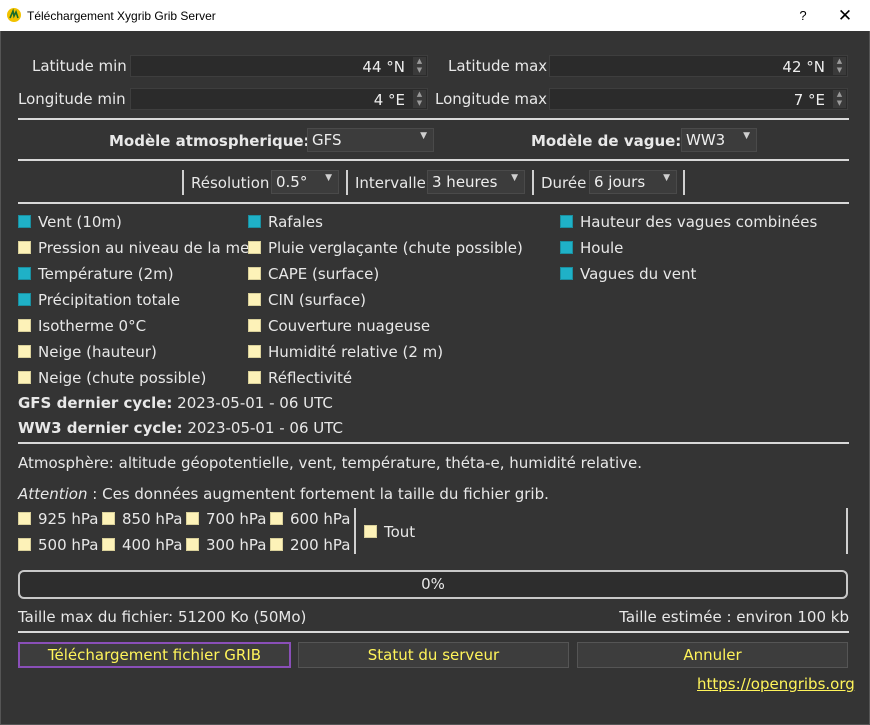  What do you see at coordinates (87, 352) in the screenshot?
I see `checkbox-snow-depth: Neige (hauteur)` at bounding box center [87, 352].